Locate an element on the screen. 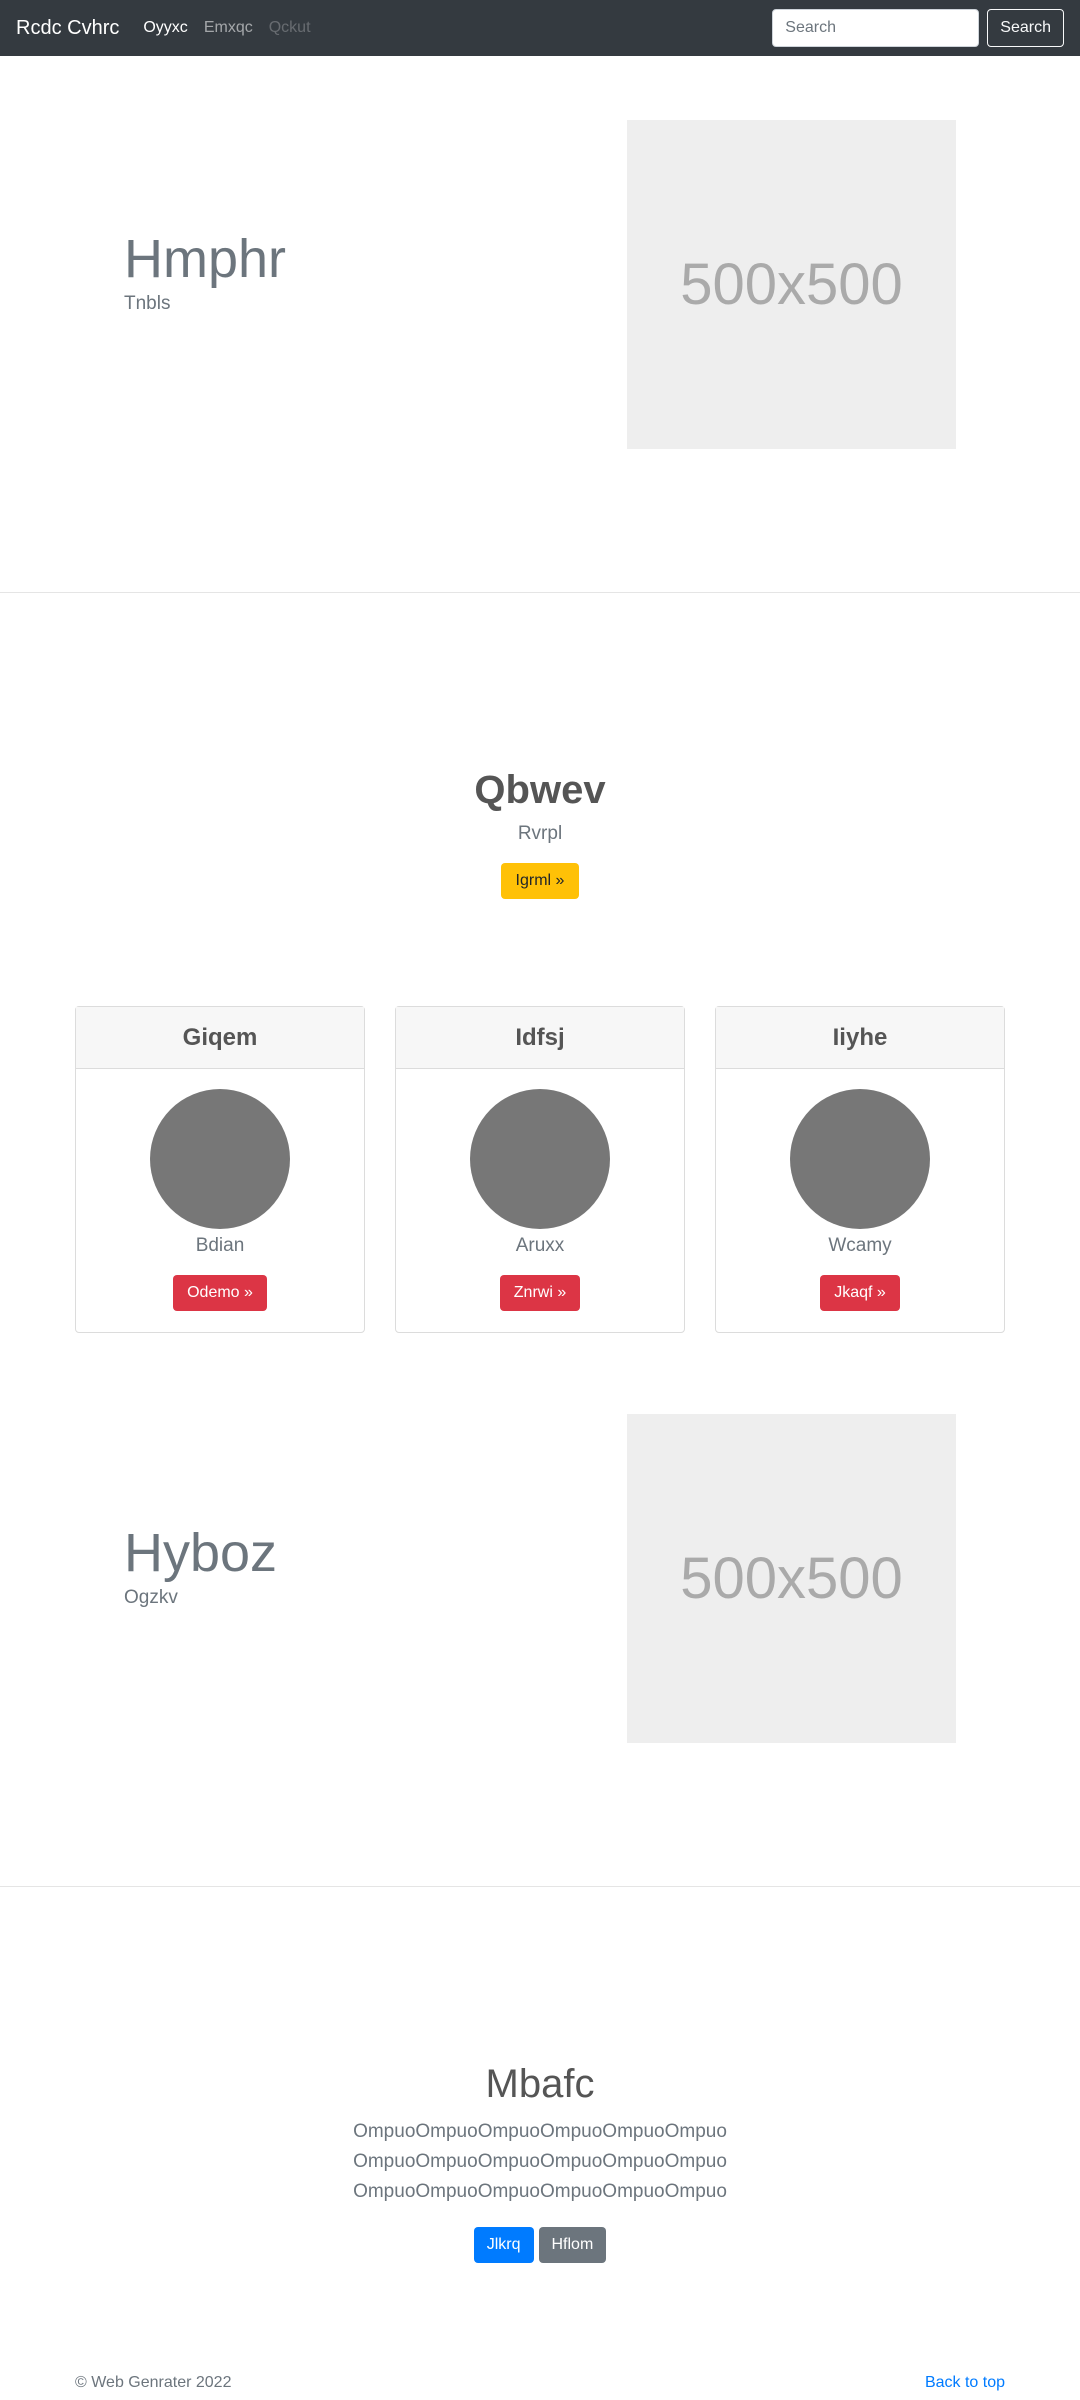 Image resolution: width=1080 pixels, height=2400 pixels. search-button: Search is located at coordinates (1025, 28).